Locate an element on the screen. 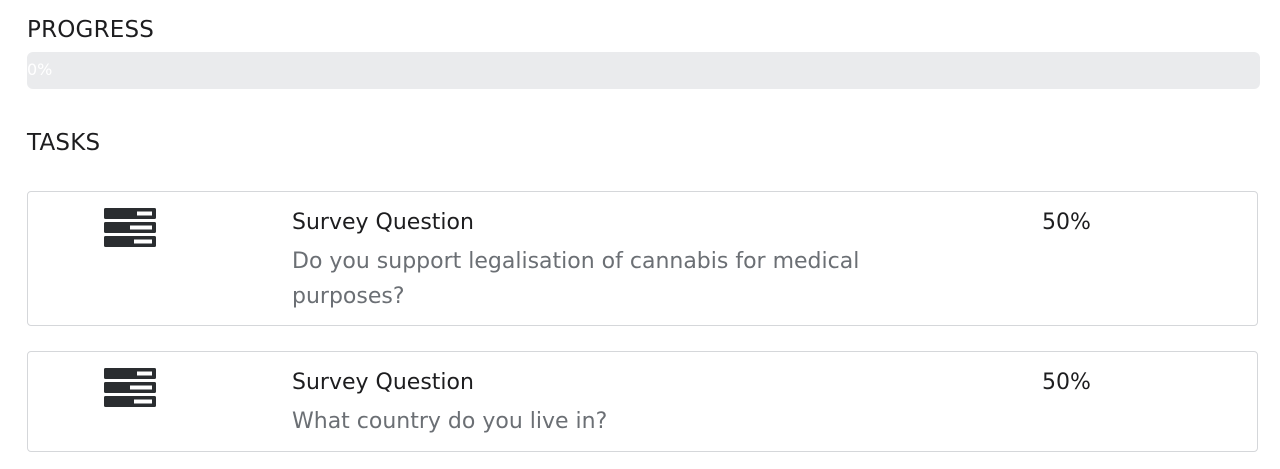 The image size is (1280, 469). progress-heading: PROGRESS is located at coordinates (91, 30).